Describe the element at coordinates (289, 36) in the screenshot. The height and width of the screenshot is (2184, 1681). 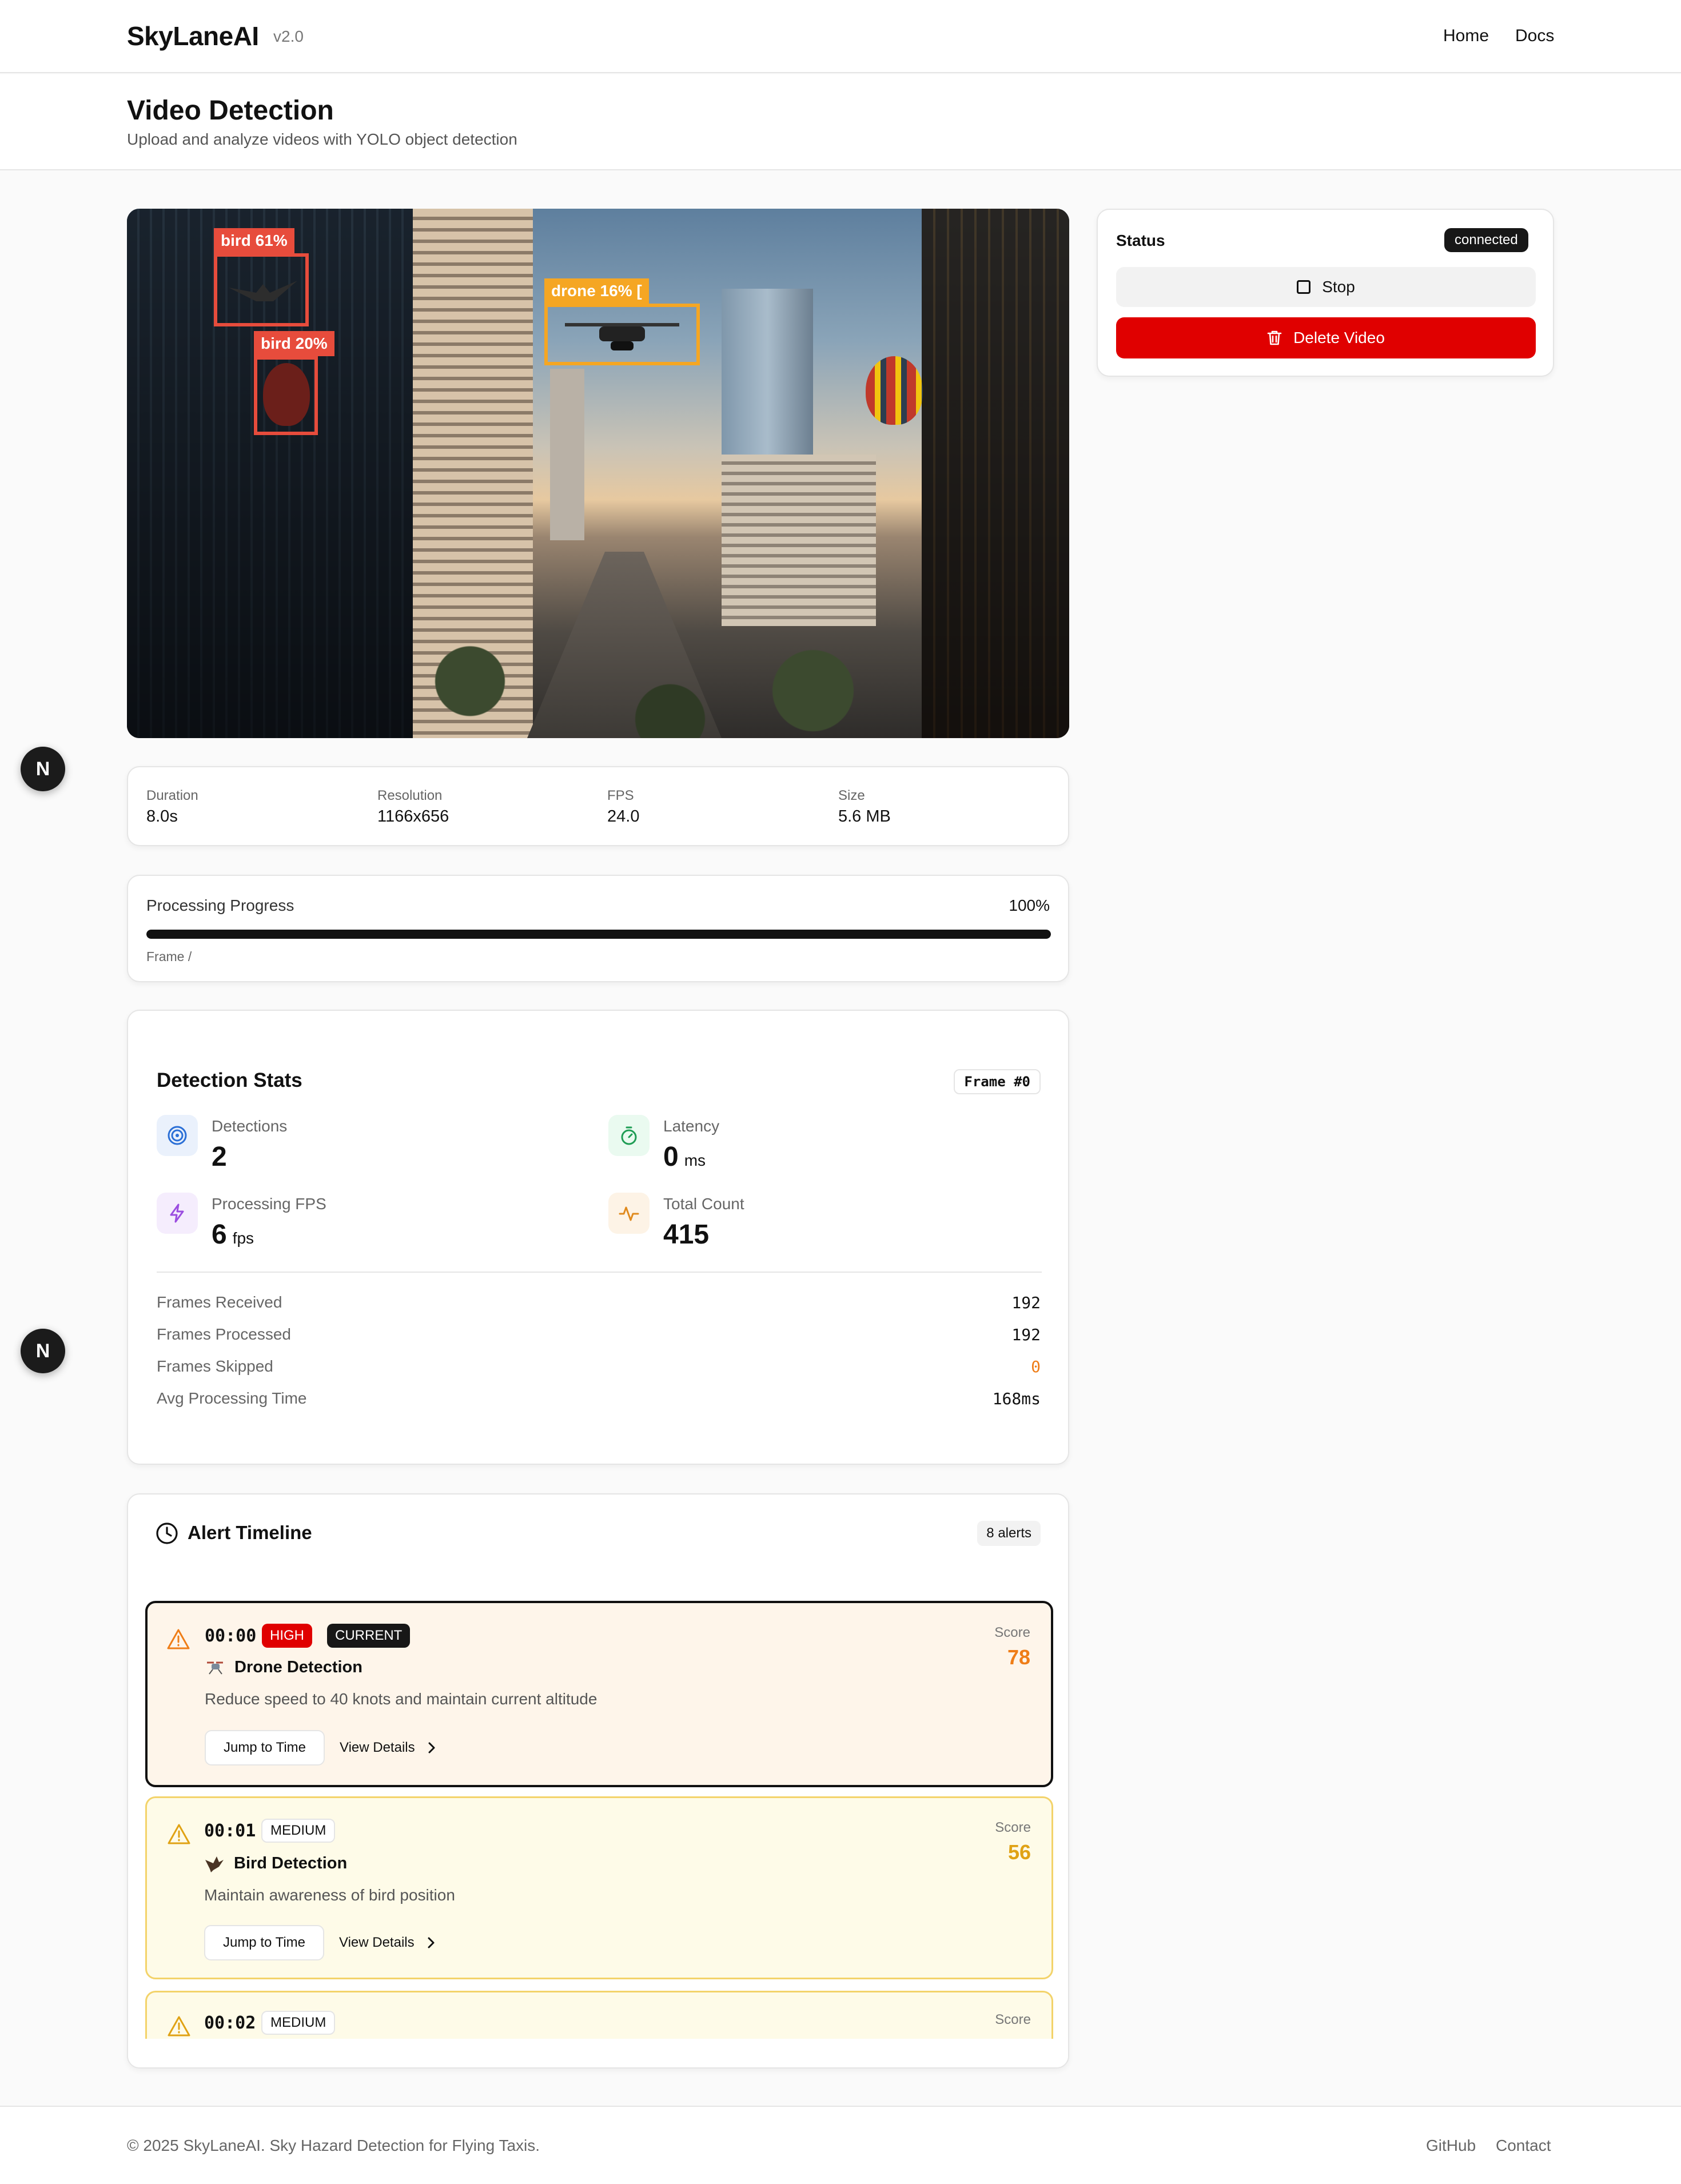
I see `version-label: v2.0` at that location.